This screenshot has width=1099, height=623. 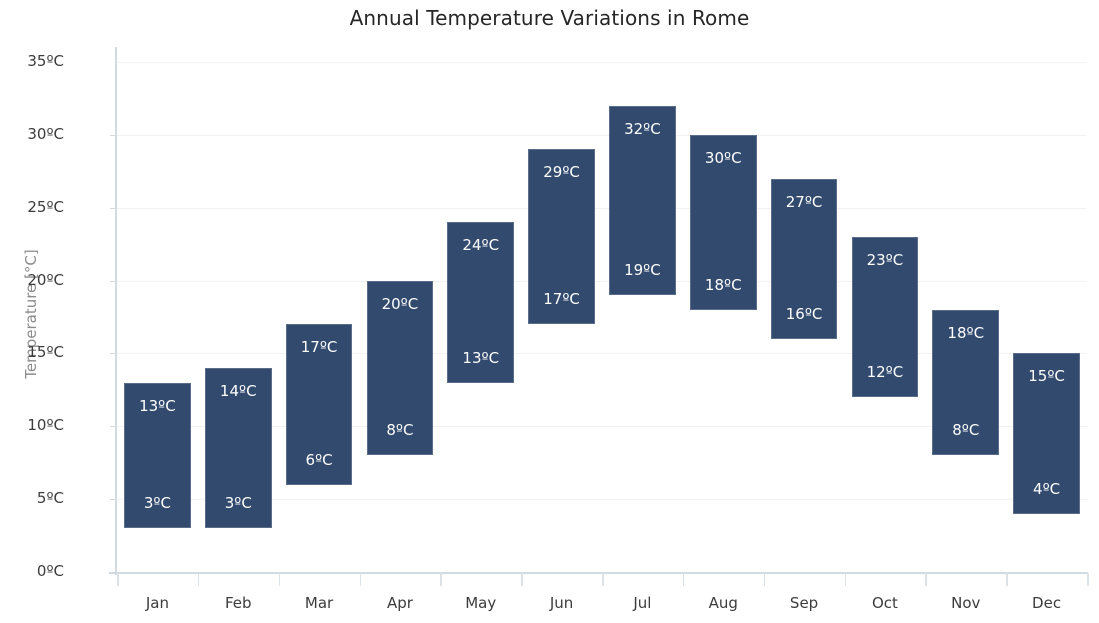 What do you see at coordinates (238, 391) in the screenshot?
I see `bar-high-label-feb: 14ºC` at bounding box center [238, 391].